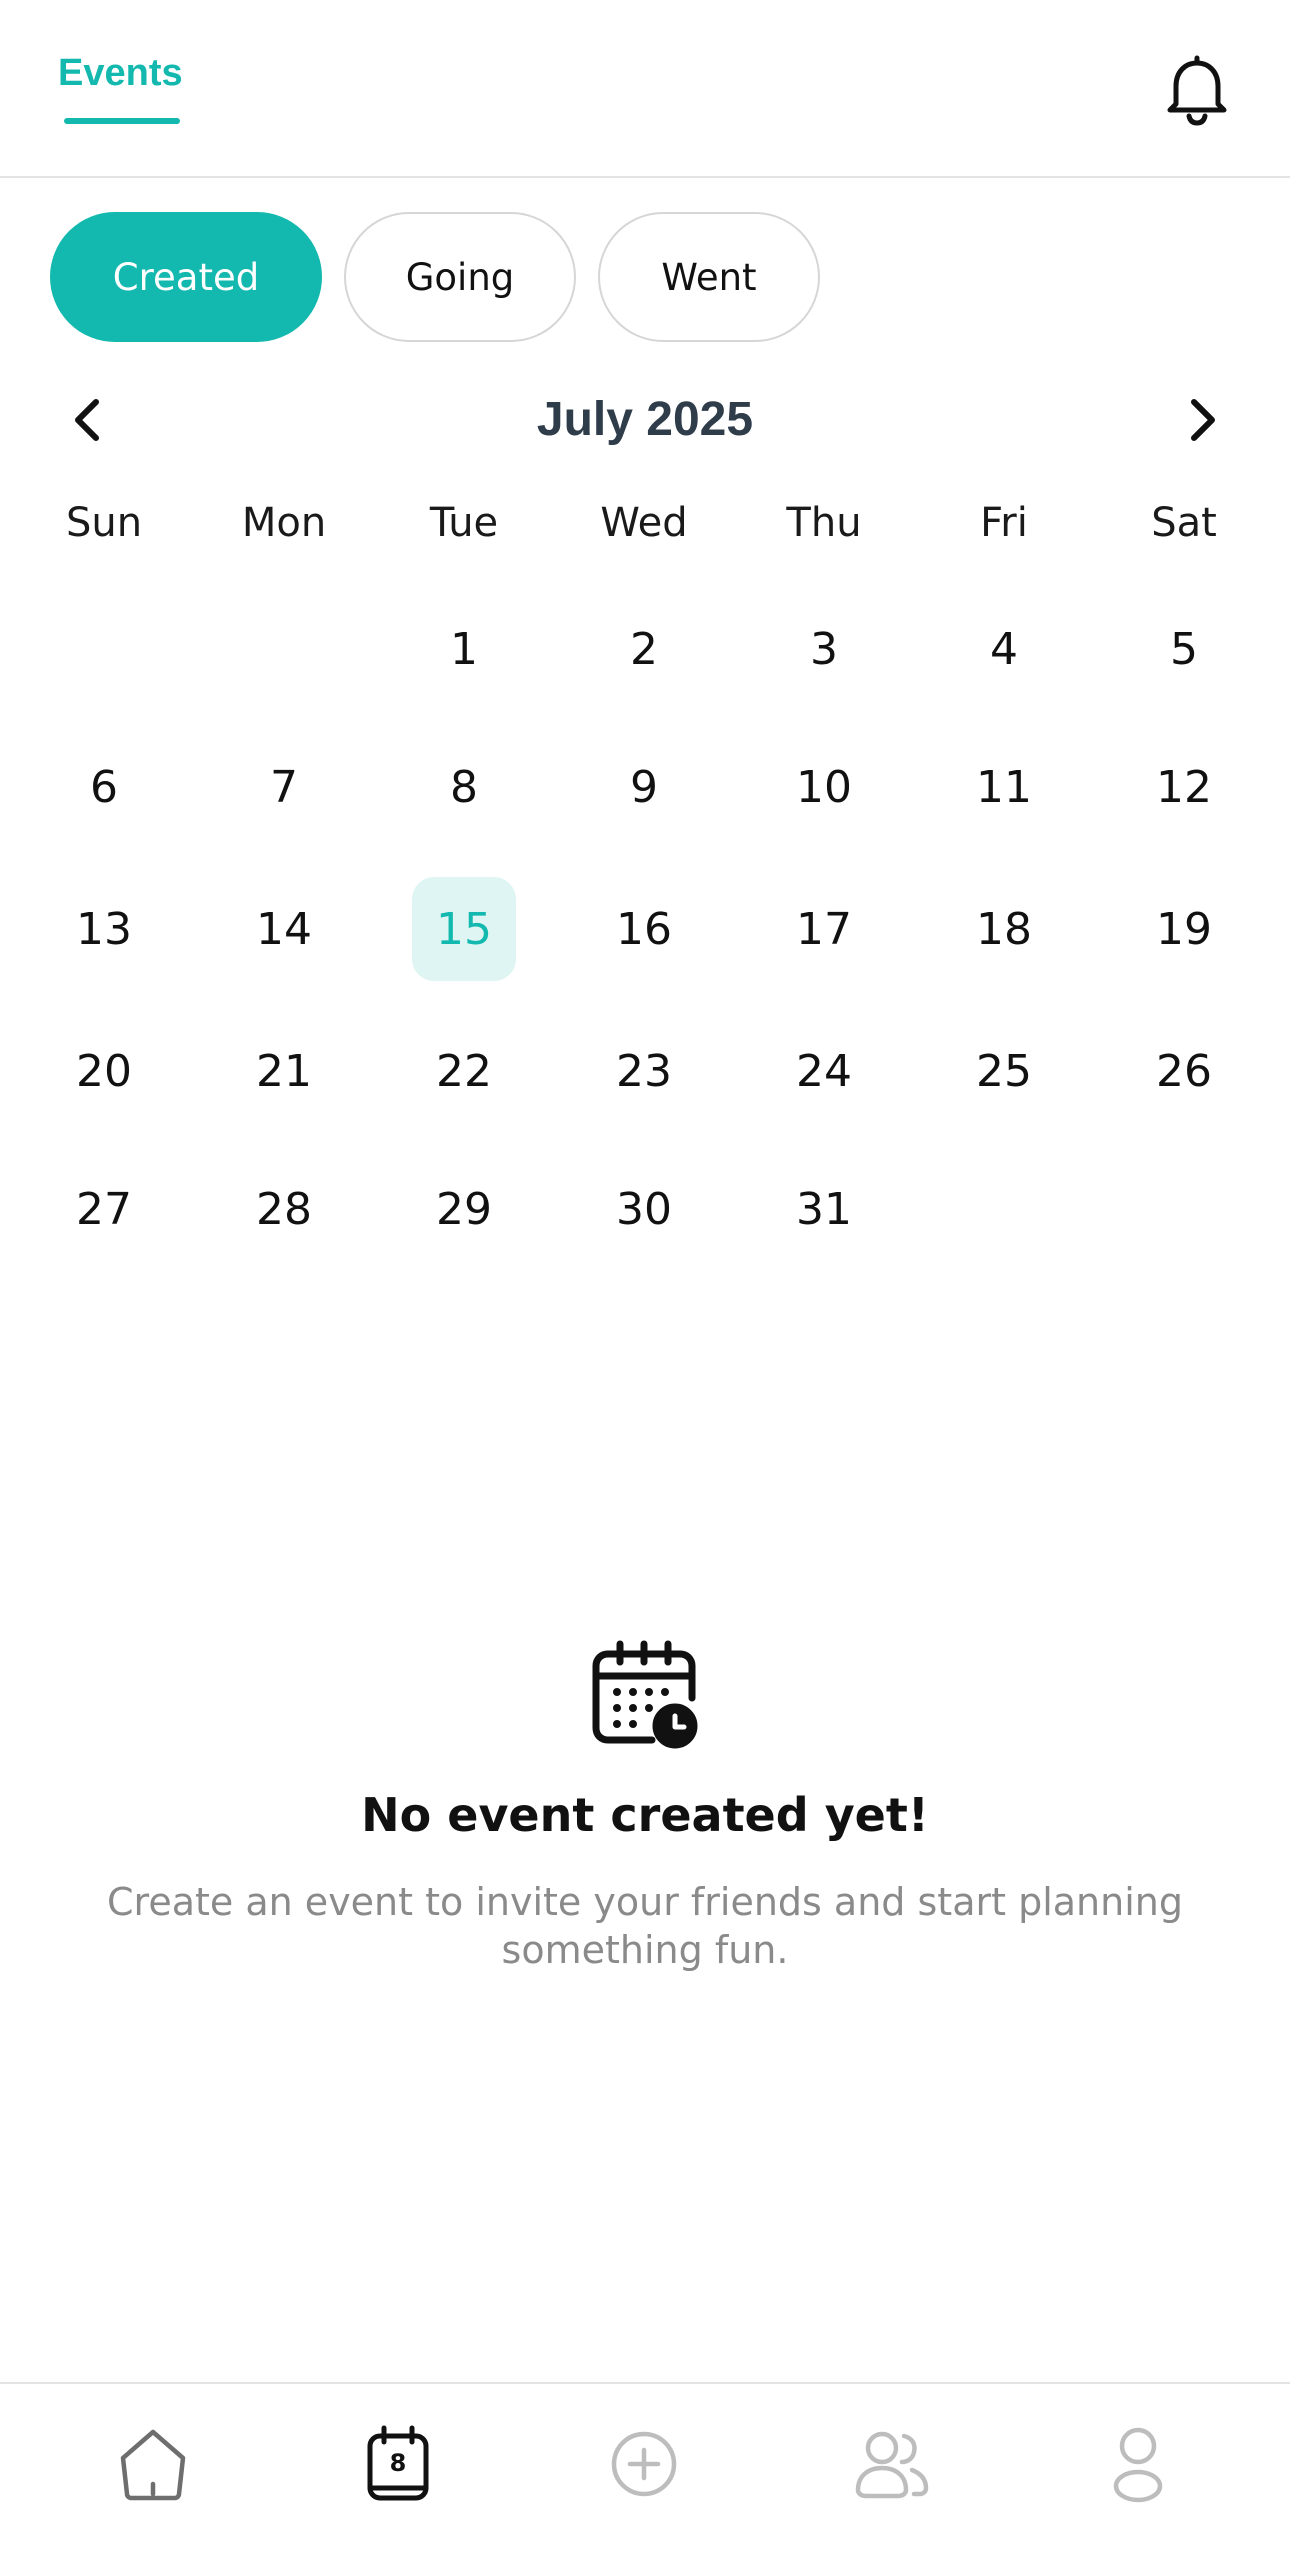 This screenshot has width=1290, height=2560. I want to click on calendar-day-number: 3, so click(824, 649).